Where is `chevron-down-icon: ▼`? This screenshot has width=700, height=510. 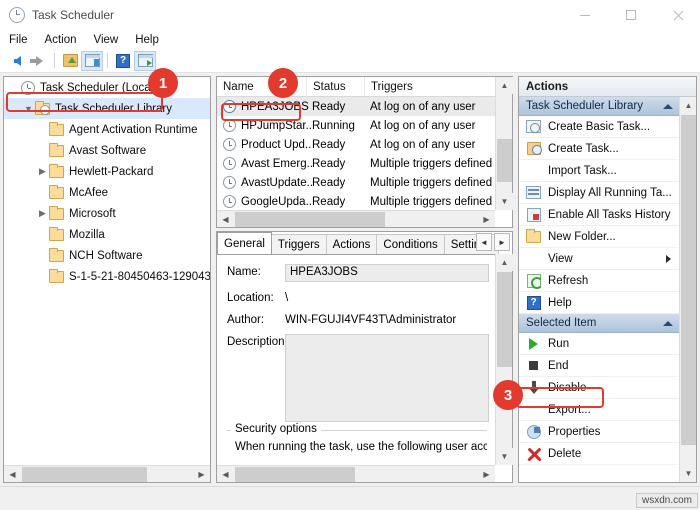 chevron-down-icon: ▼ is located at coordinates (28, 109).